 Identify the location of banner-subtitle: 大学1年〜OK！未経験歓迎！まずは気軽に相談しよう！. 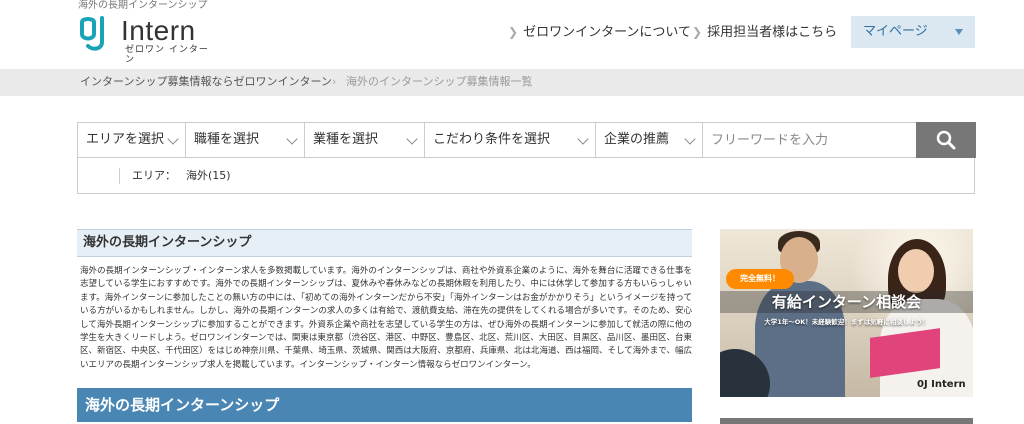
(846, 322).